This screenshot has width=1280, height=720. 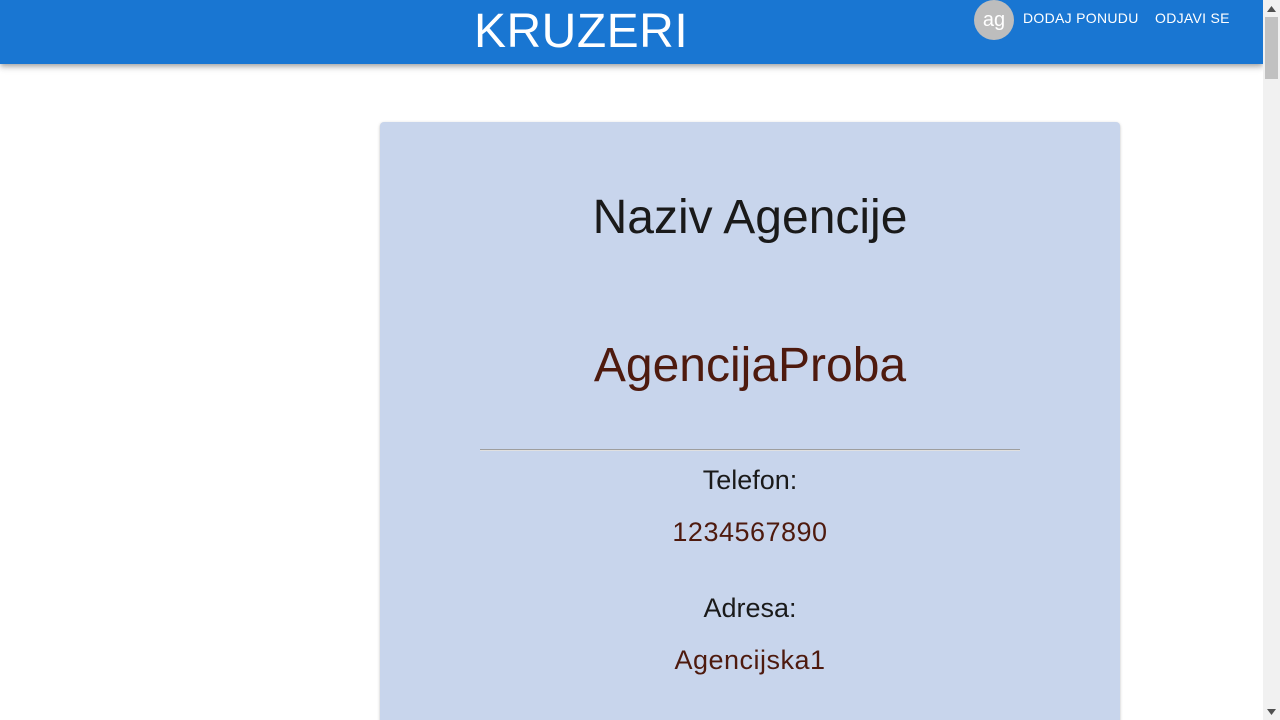 I want to click on brand-title: KRUZERI, so click(x=581, y=32).